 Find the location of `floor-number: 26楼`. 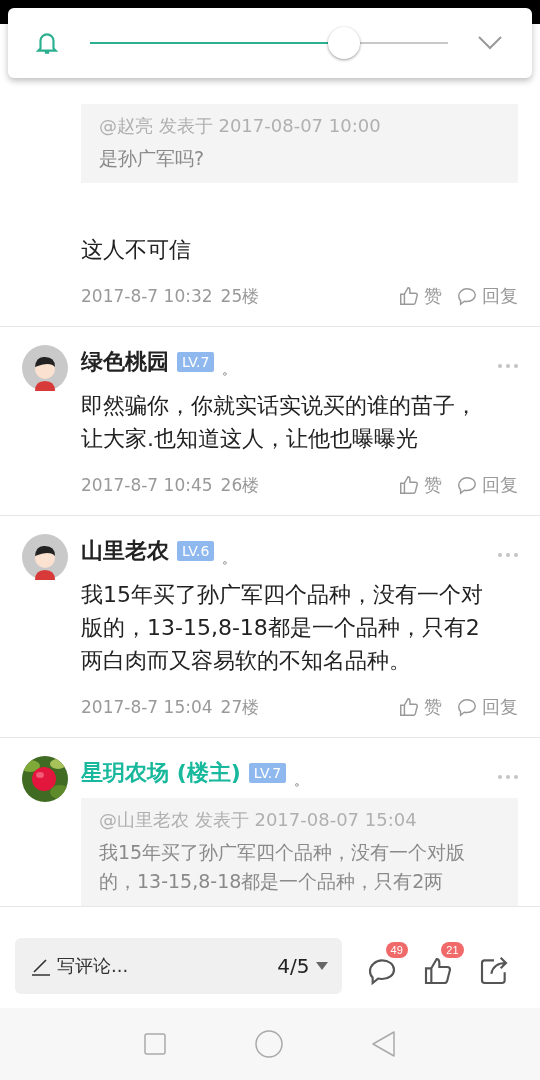

floor-number: 26楼 is located at coordinates (240, 485).